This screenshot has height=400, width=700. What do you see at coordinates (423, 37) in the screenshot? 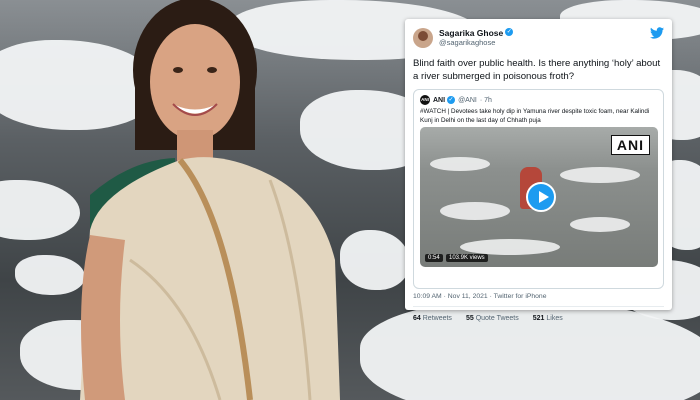
I see `avatar` at bounding box center [423, 37].